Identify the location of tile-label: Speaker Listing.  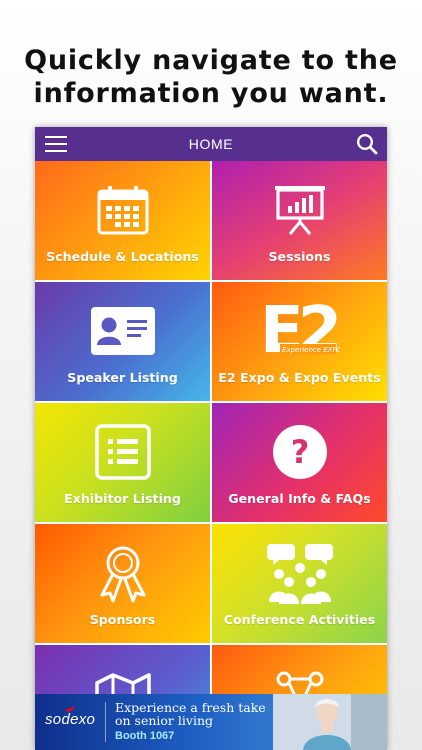
(122, 377).